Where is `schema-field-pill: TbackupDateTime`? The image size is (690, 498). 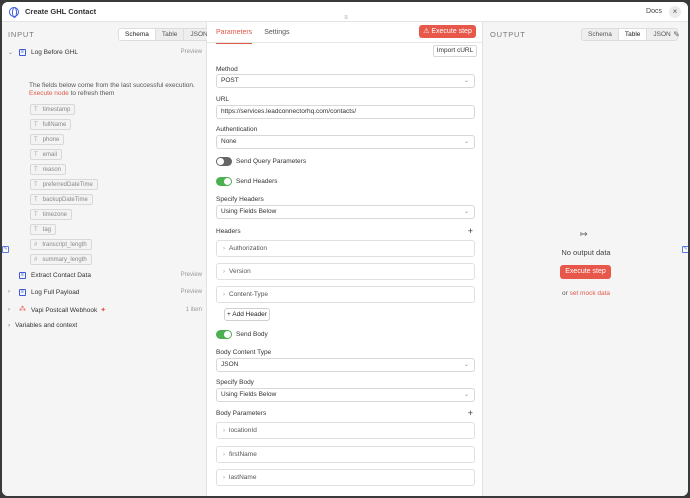
schema-field-pill: TbackupDateTime is located at coordinates (61, 199).